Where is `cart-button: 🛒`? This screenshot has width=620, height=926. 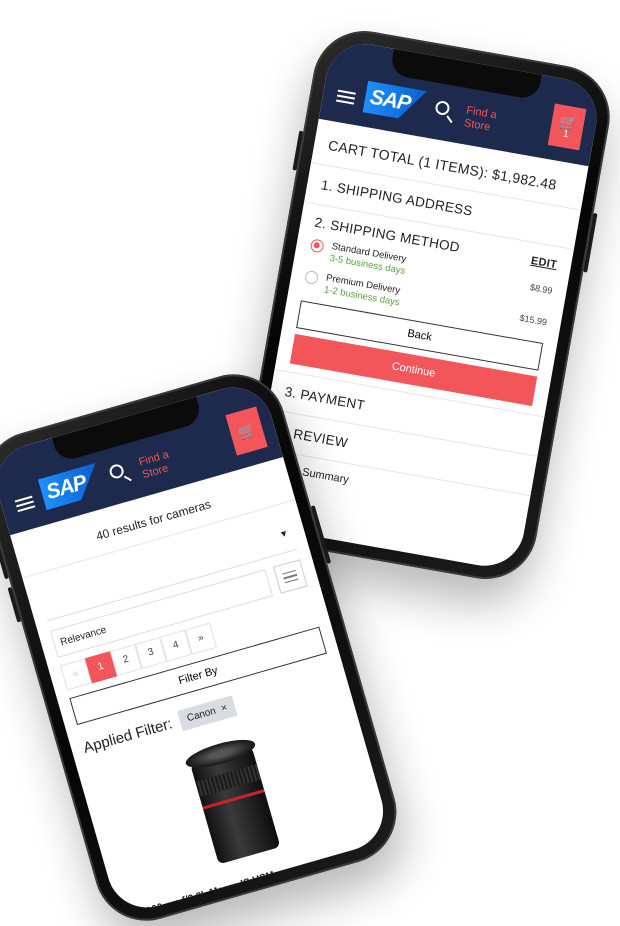 cart-button: 🛒 is located at coordinates (246, 431).